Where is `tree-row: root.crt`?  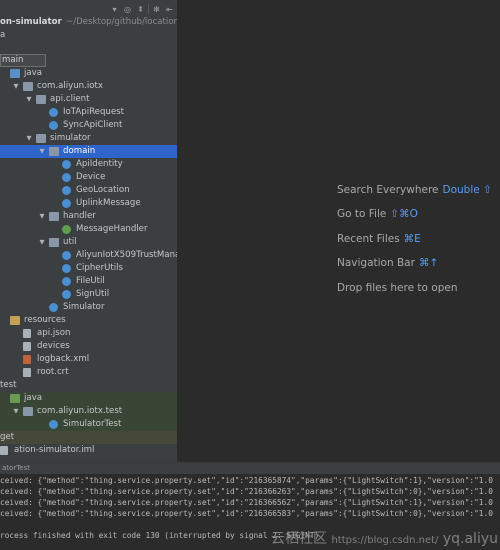 tree-row: root.crt is located at coordinates (88, 372).